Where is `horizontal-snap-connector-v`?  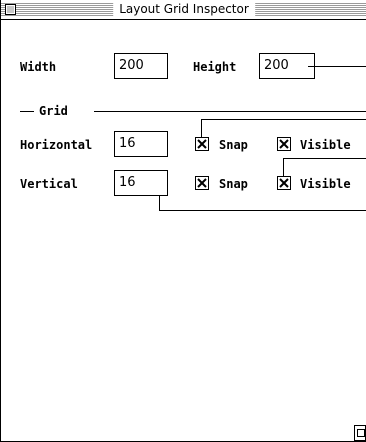 horizontal-snap-connector-v is located at coordinates (201, 128).